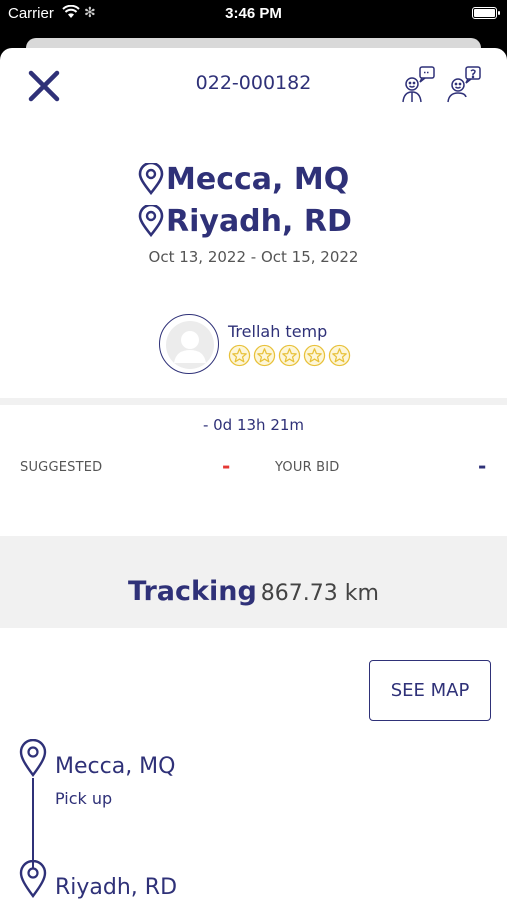 Image resolution: width=507 pixels, height=900 pixels. What do you see at coordinates (430, 690) in the screenshot?
I see `see-map-button: SEE MAP` at bounding box center [430, 690].